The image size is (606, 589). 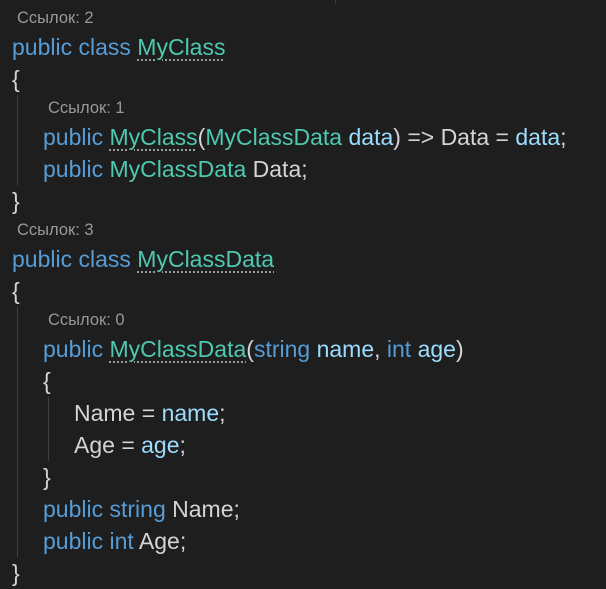 I want to click on codelens-references: Ссылок: 2, so click(x=55, y=18).